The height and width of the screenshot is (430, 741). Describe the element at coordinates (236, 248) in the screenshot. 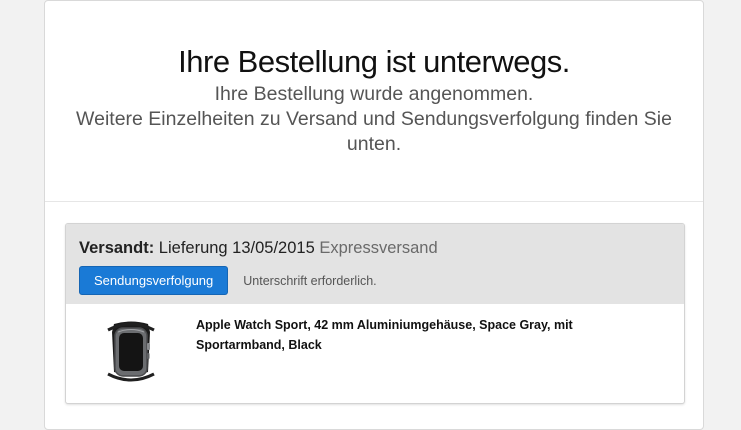

I see `delivery-date: Lieferung 13/05/2015` at that location.